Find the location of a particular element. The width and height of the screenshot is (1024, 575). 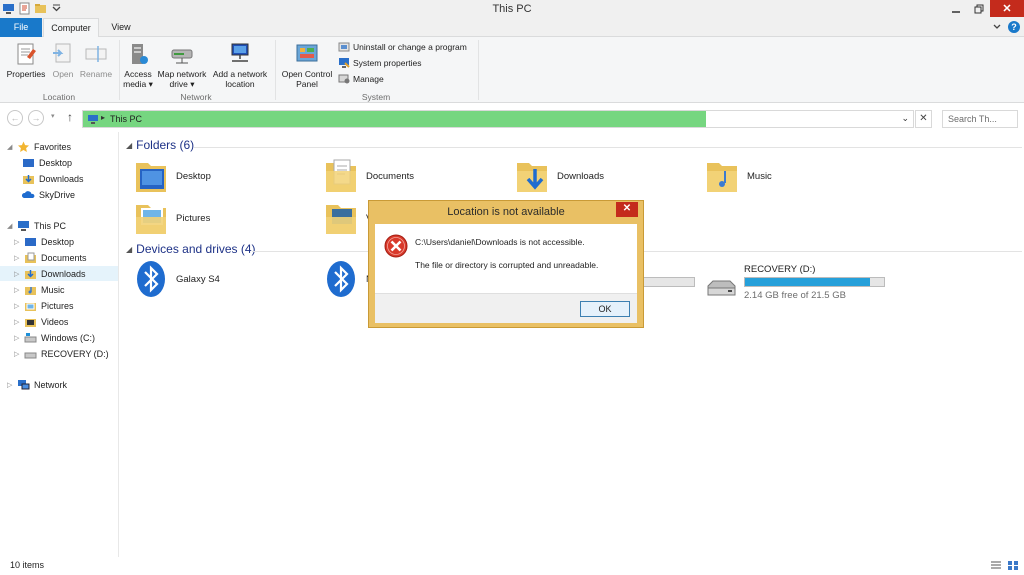

dialog-close-button: ✕ is located at coordinates (627, 209).